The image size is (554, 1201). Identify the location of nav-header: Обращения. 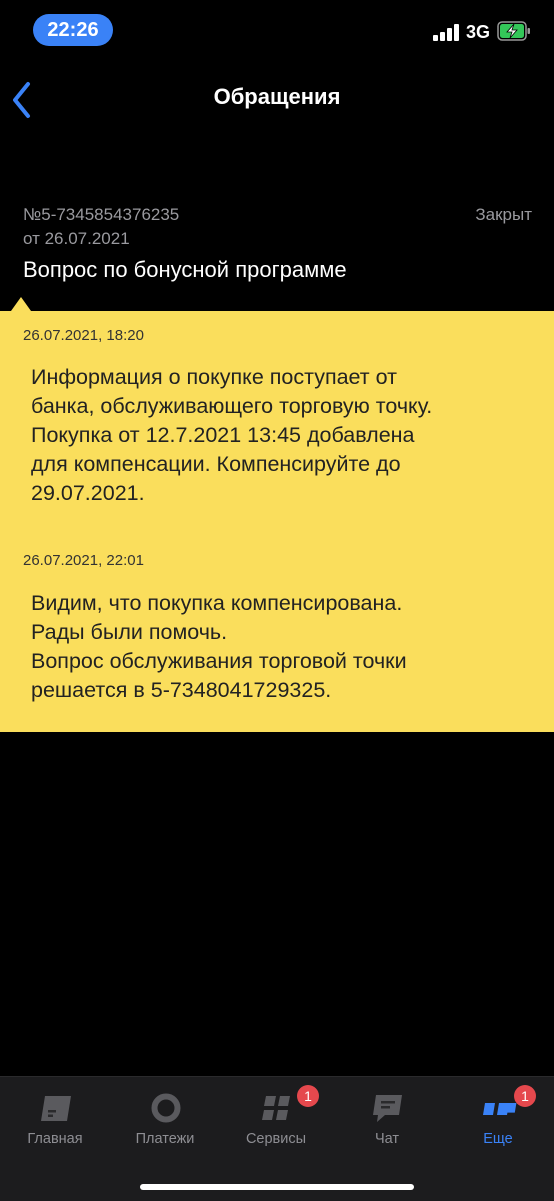
(277, 99).